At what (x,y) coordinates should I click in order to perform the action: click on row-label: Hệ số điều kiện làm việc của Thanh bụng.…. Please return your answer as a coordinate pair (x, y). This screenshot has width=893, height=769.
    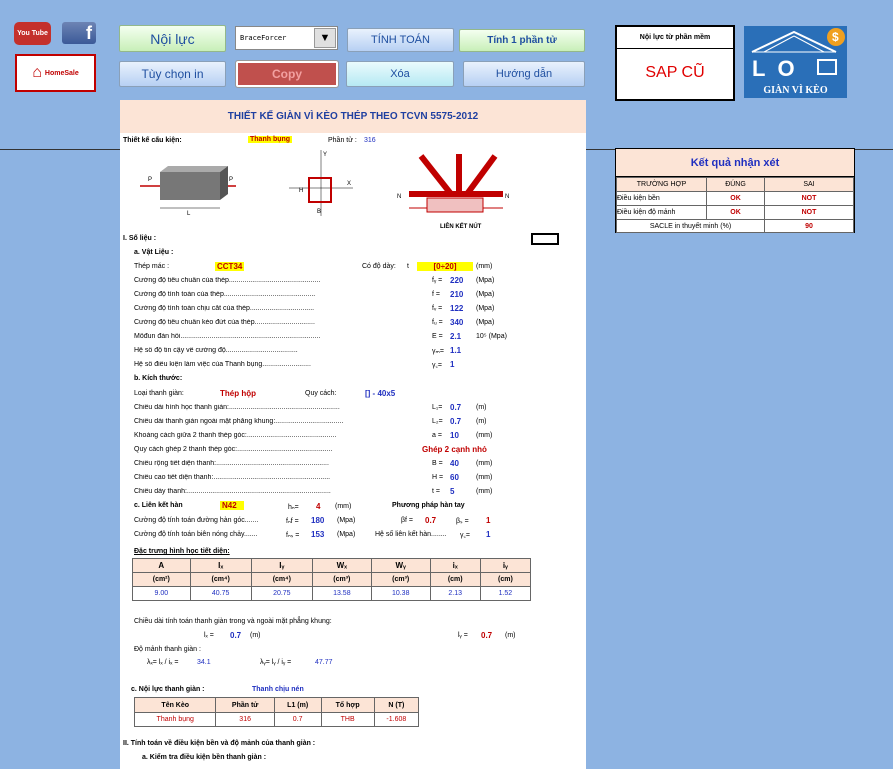
    Looking at the image, I should click on (222, 364).